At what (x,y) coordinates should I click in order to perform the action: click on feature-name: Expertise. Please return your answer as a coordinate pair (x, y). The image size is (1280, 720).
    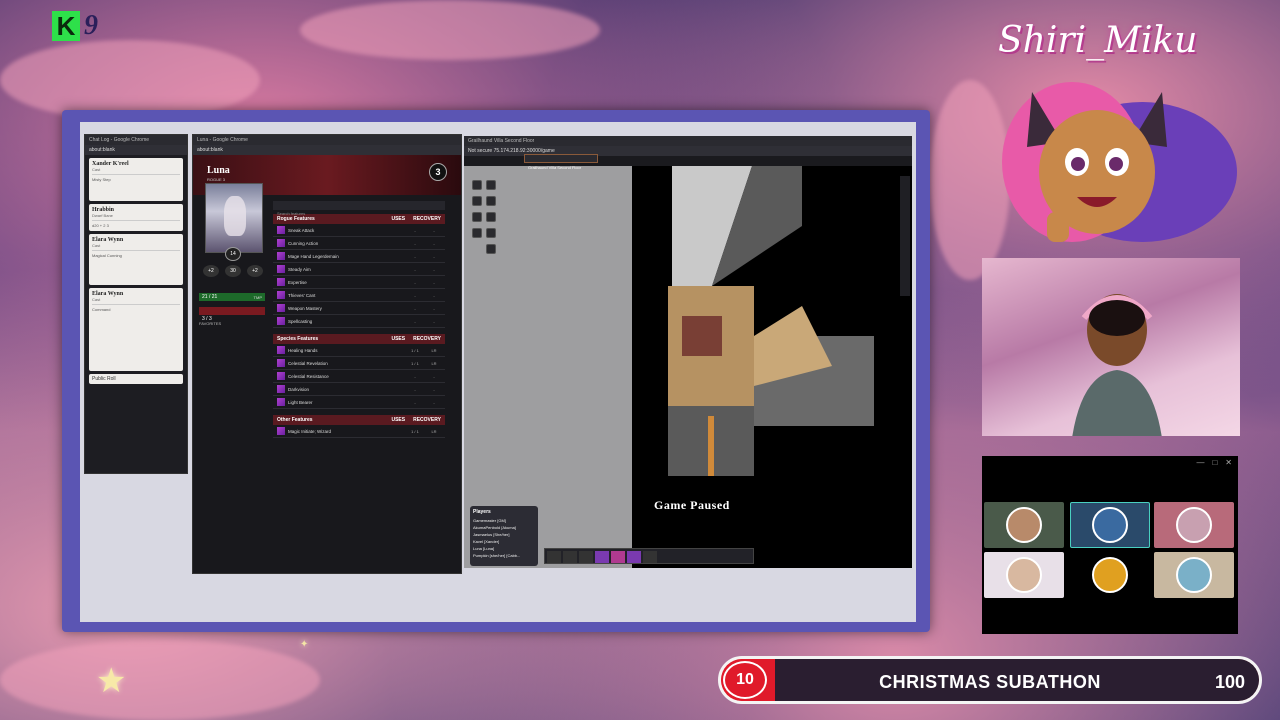
    Looking at the image, I should click on (297, 282).